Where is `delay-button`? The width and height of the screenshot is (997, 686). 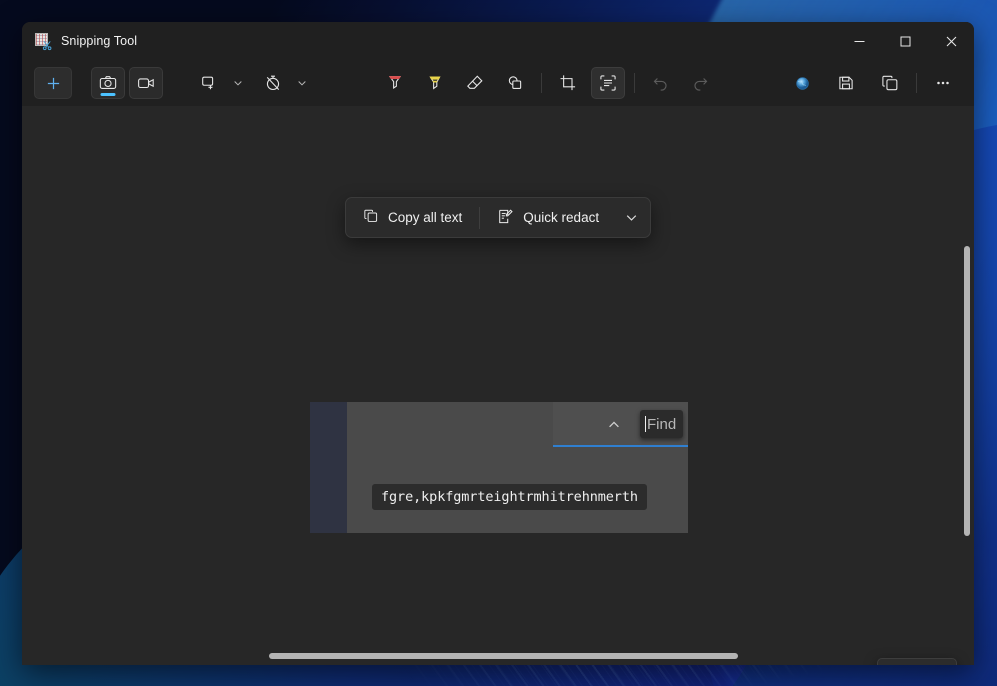
delay-button is located at coordinates (273, 83).